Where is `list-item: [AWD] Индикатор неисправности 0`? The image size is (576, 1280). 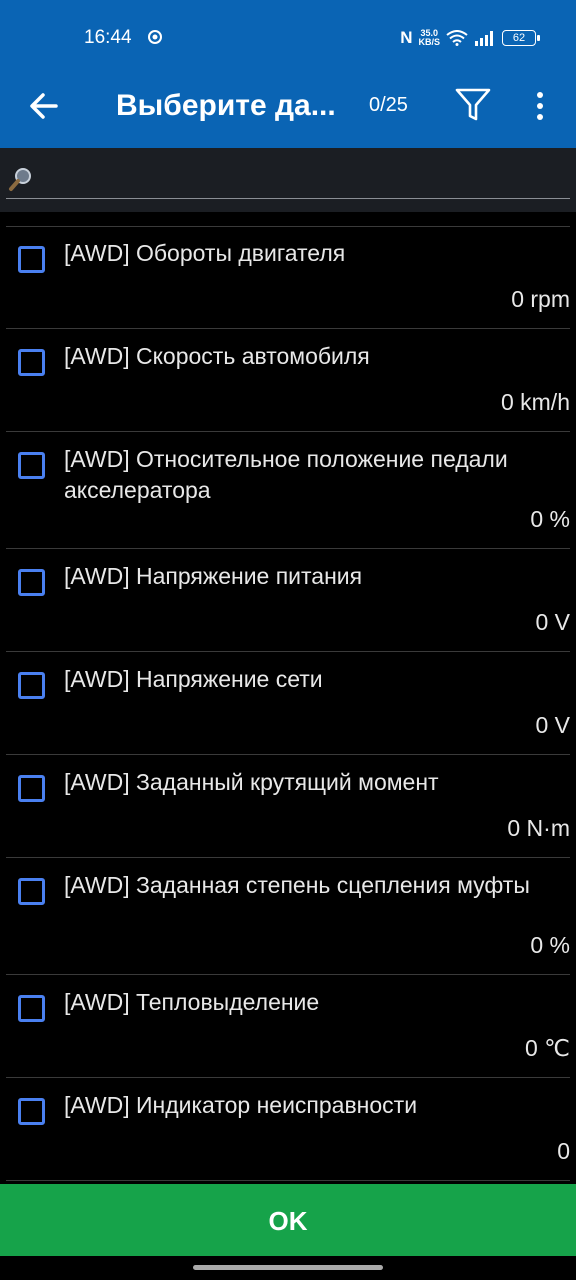 list-item: [AWD] Индикатор неисправности 0 is located at coordinates (288, 1129).